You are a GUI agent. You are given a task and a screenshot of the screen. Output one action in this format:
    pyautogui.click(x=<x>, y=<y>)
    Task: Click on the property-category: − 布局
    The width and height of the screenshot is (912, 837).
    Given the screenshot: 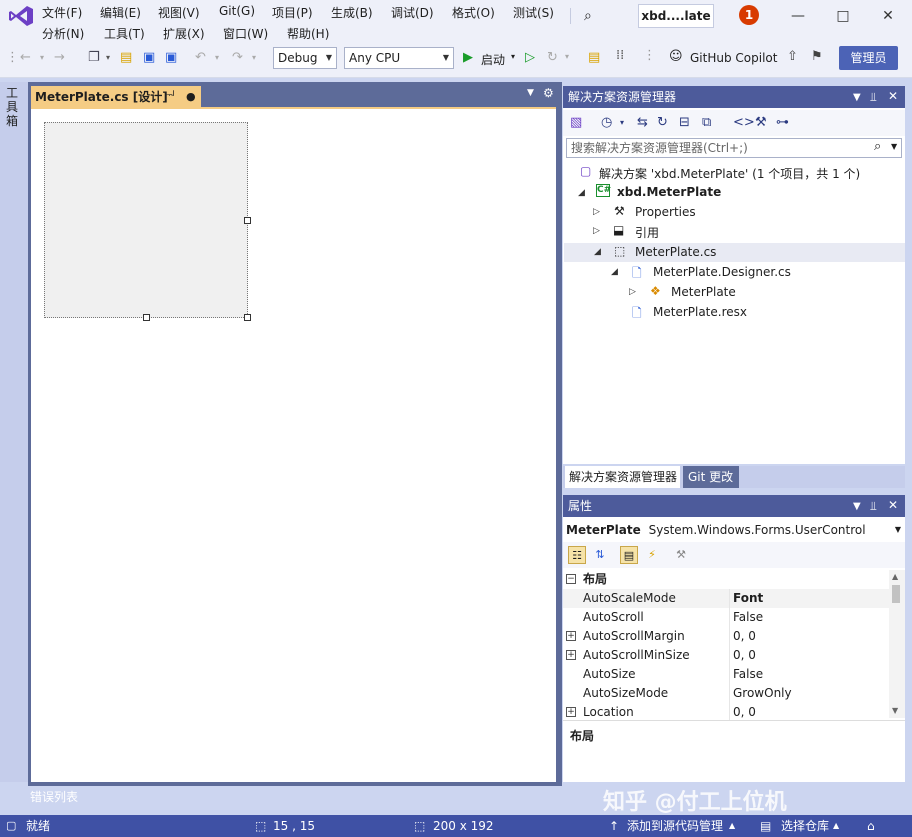 What is the action you would take?
    pyautogui.click(x=726, y=579)
    